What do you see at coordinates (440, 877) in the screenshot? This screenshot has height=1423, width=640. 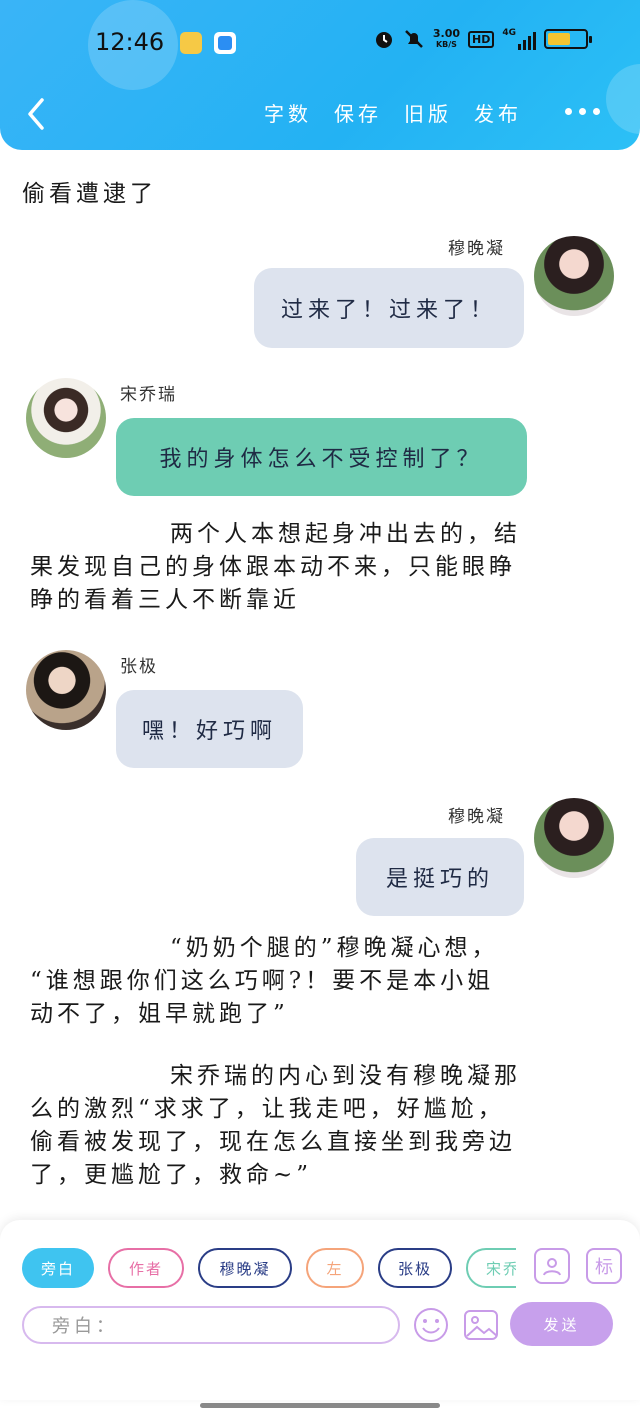 I see `message-bubble: 是挺巧的` at bounding box center [440, 877].